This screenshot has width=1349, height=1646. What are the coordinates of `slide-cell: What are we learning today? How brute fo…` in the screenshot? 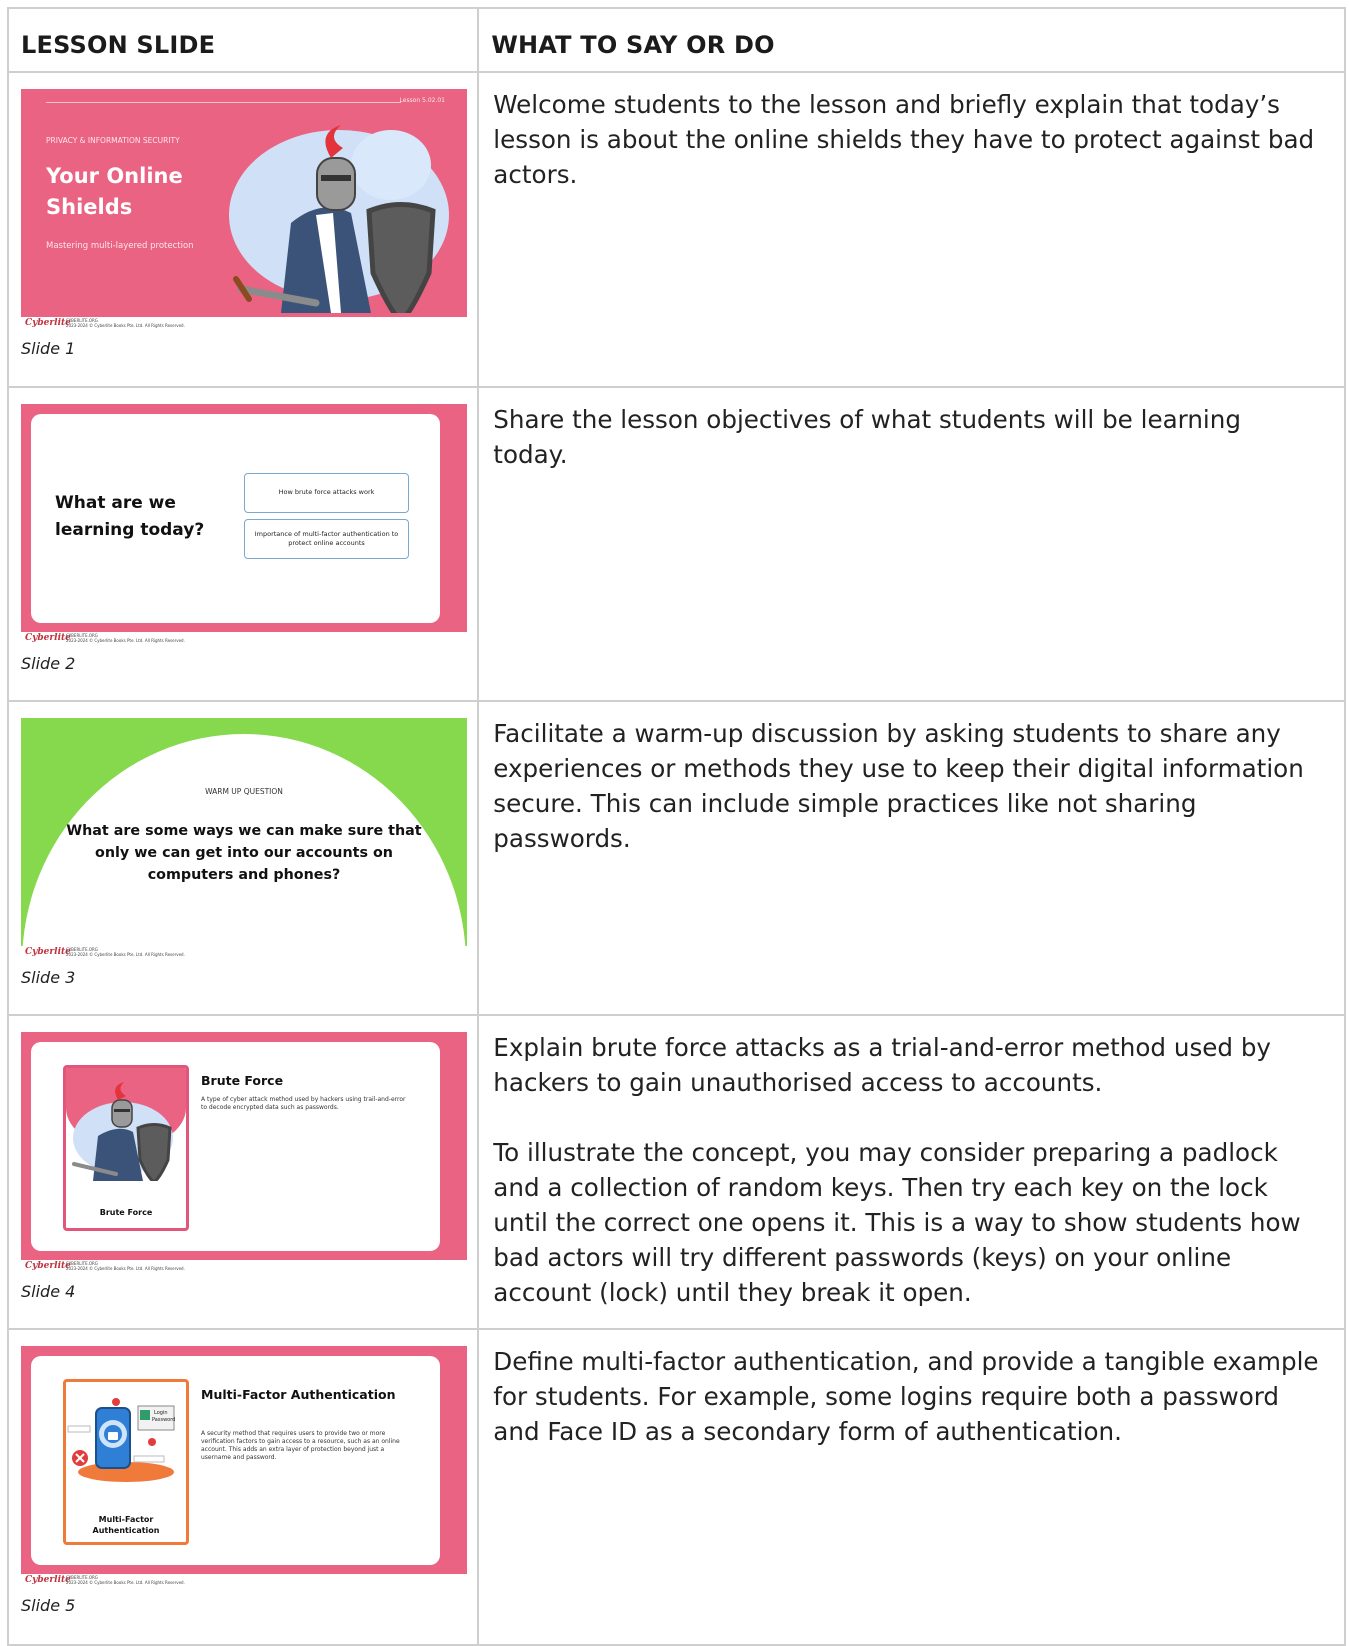 It's located at (244, 544).